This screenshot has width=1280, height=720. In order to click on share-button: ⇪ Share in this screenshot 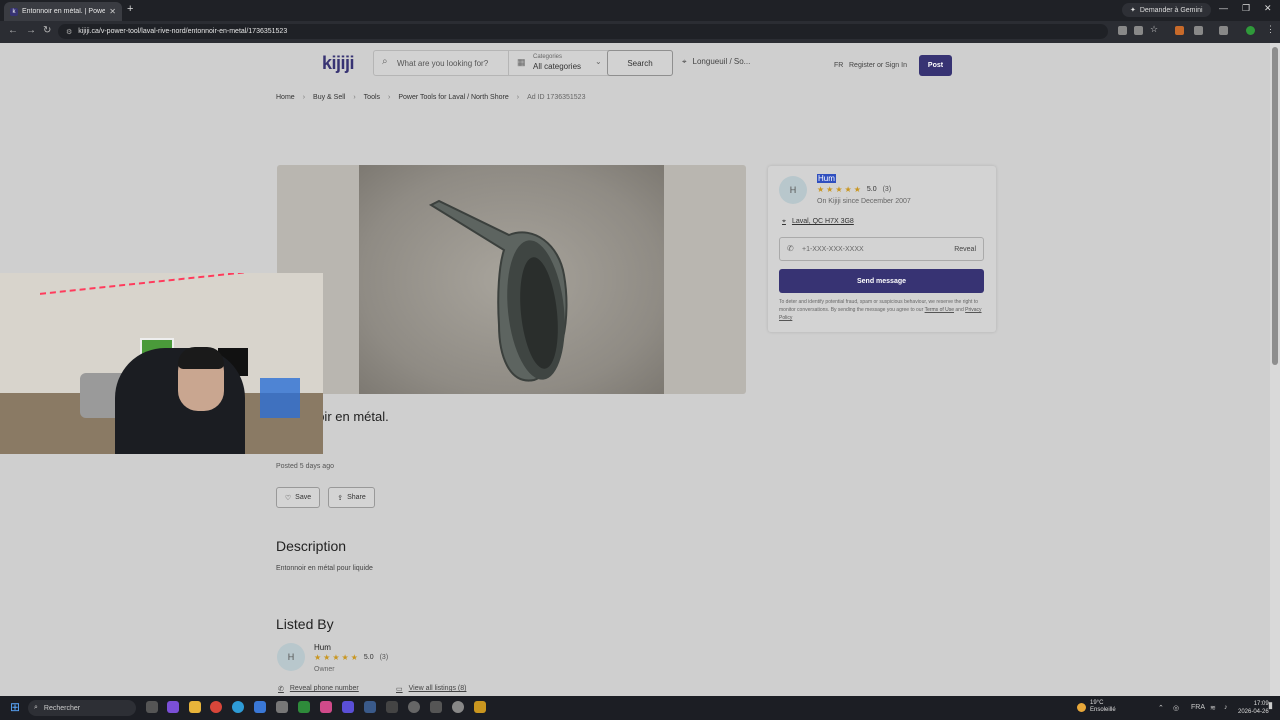, I will do `click(351, 497)`.